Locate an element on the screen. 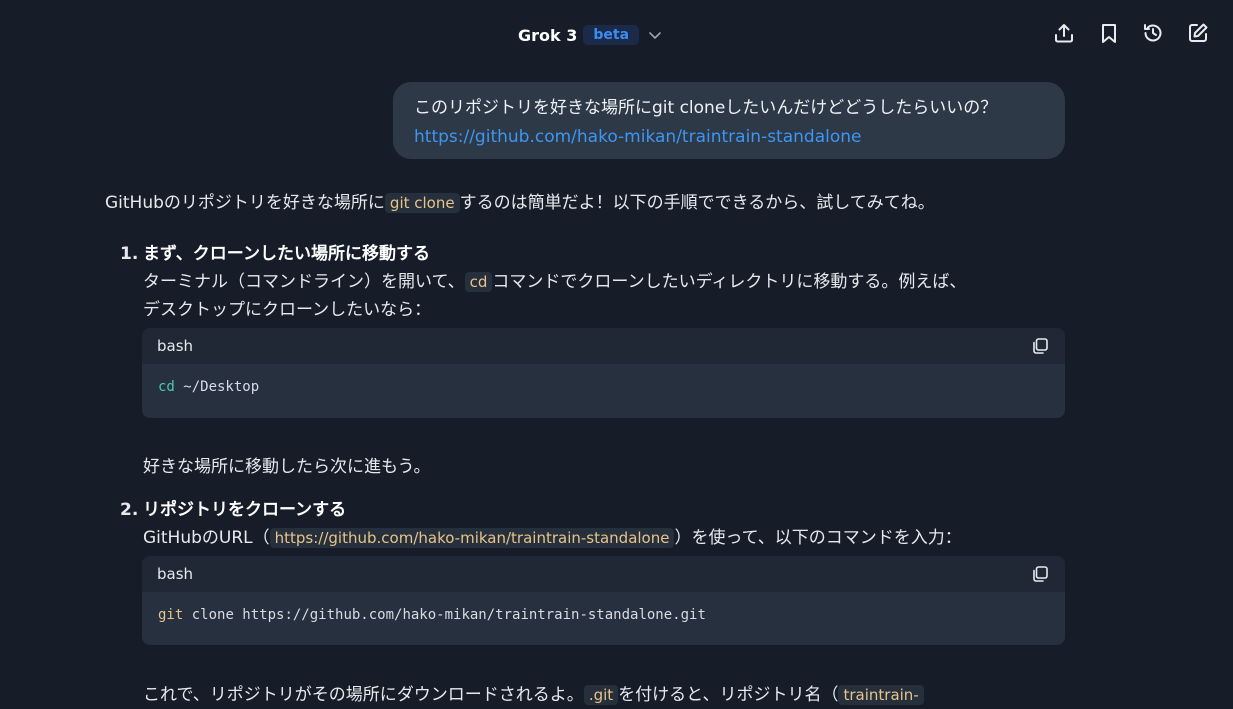 The height and width of the screenshot is (709, 1233). beta-badge: beta is located at coordinates (611, 35).